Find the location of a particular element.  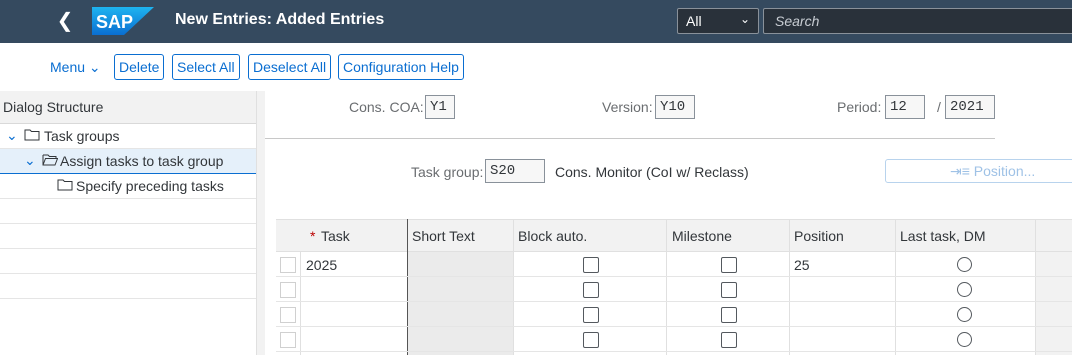

column-header-milestone: Milestone is located at coordinates (702, 236).